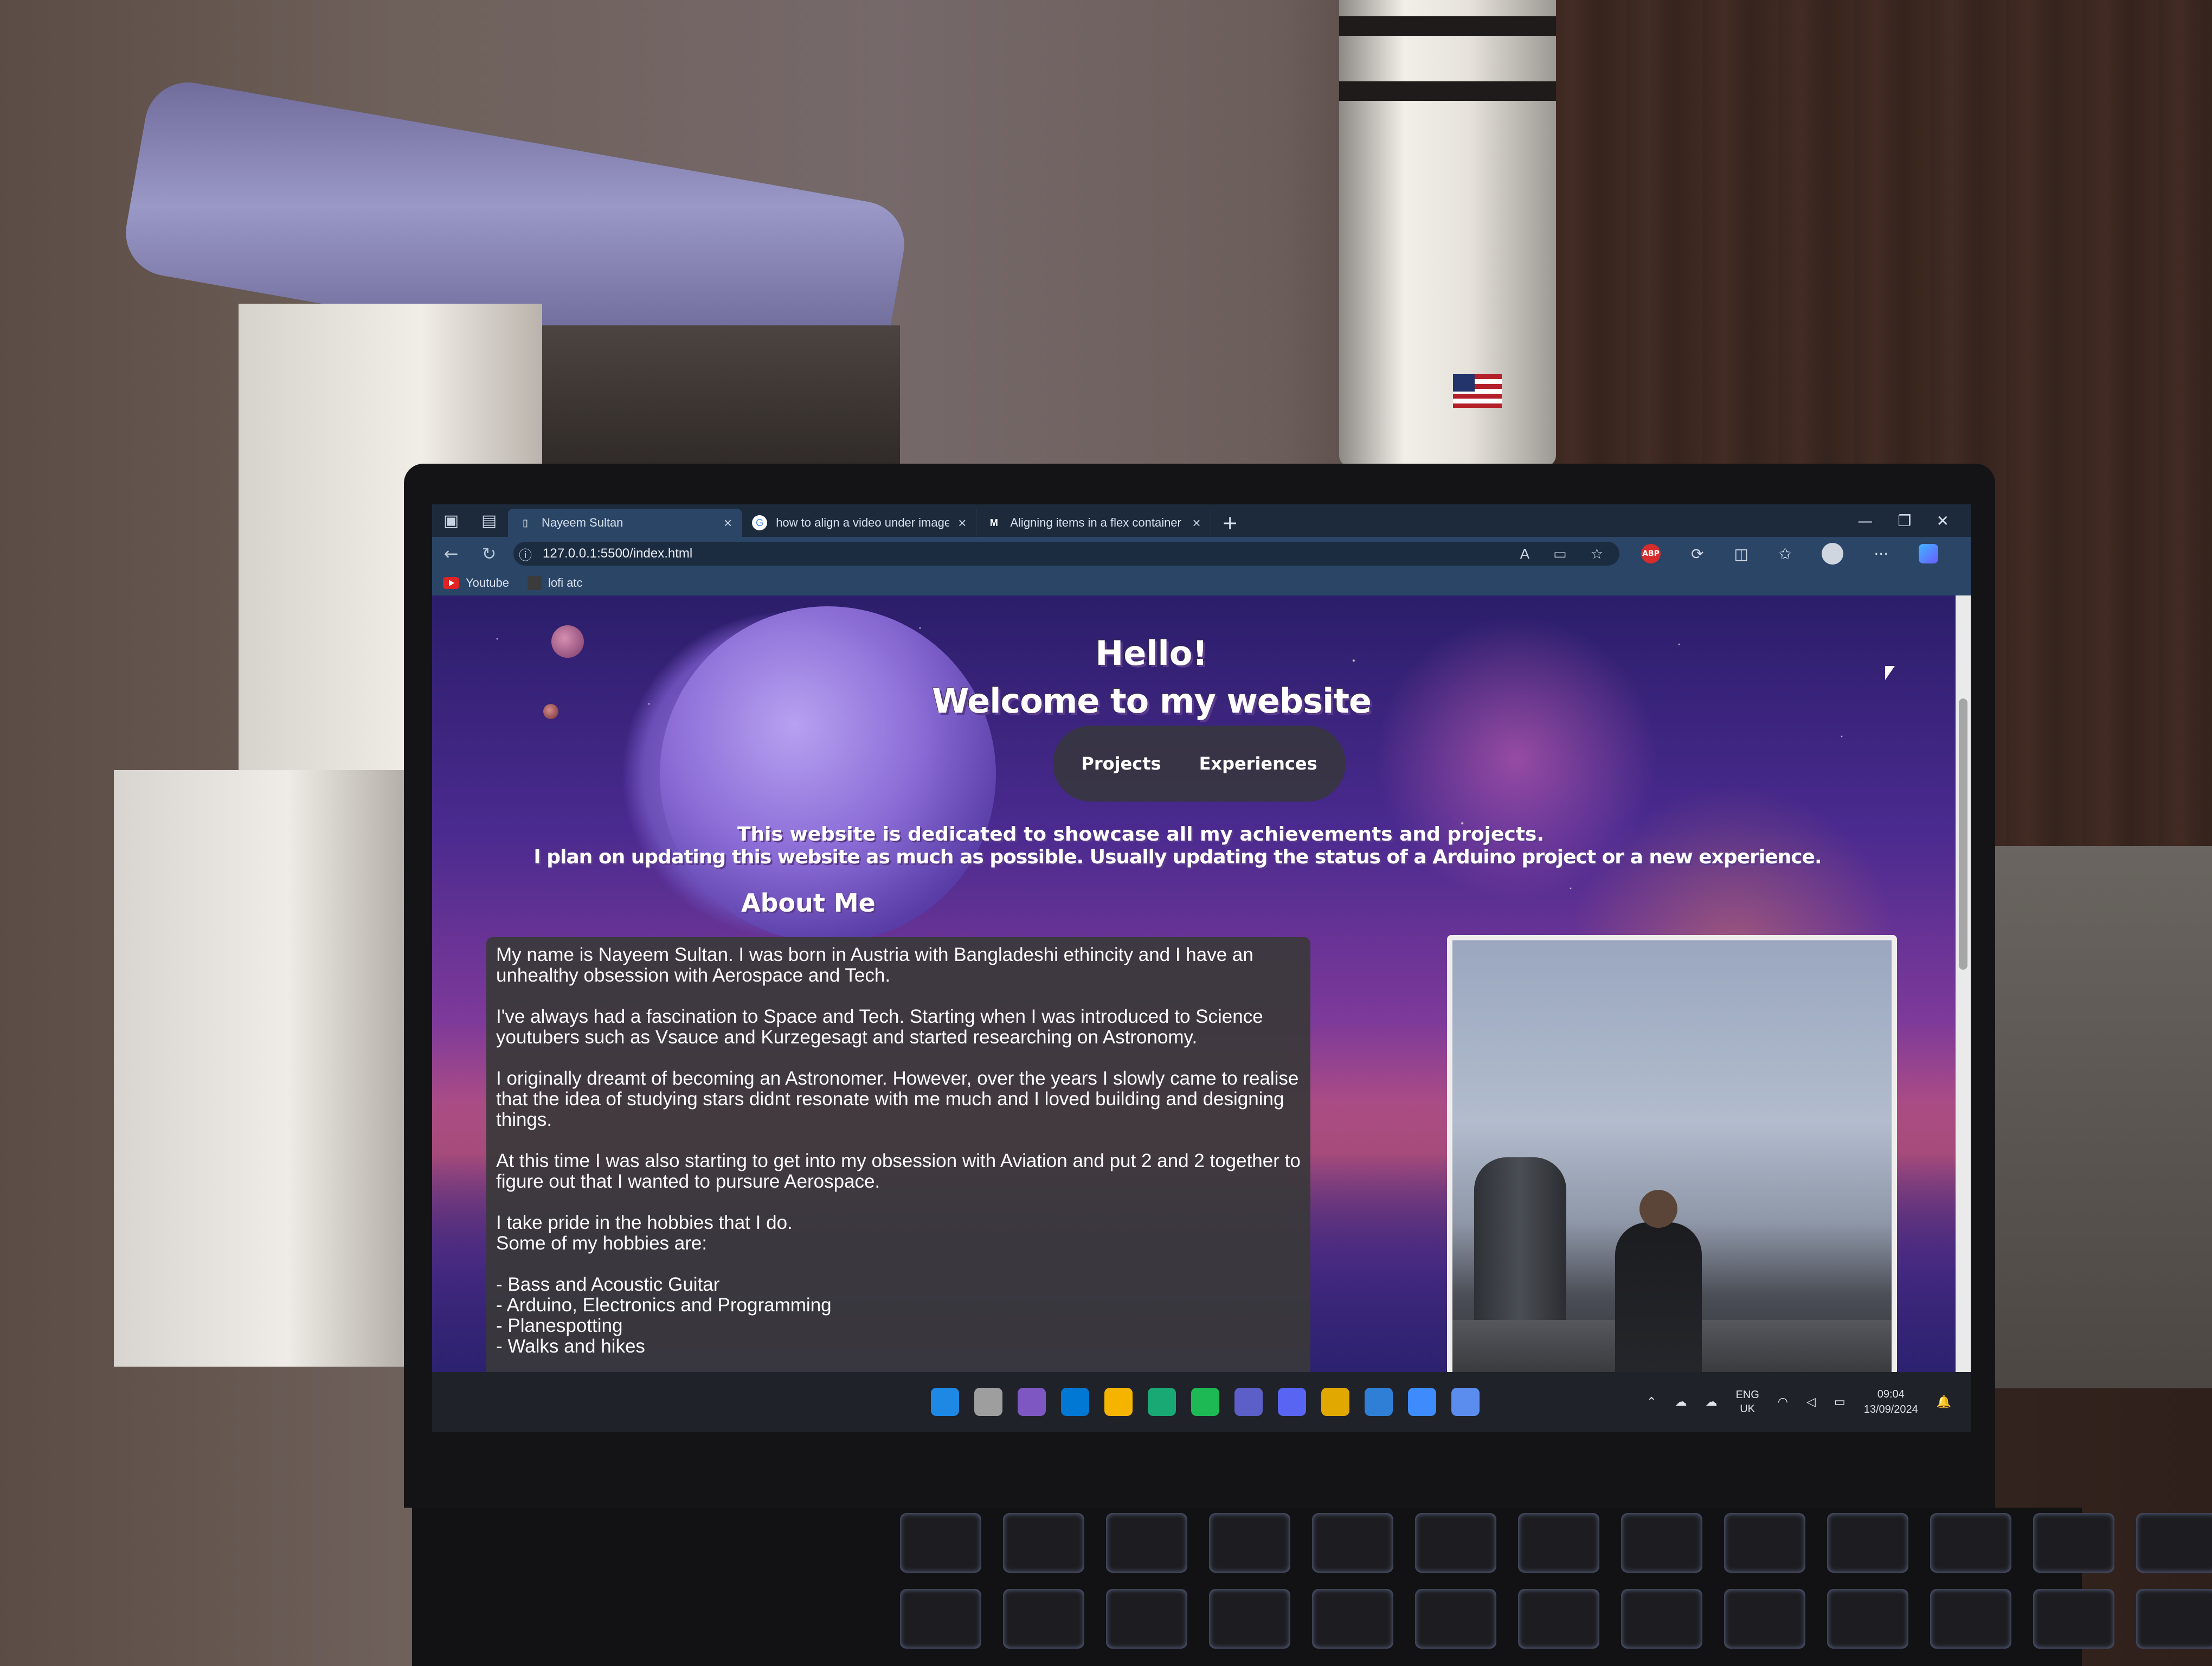 The height and width of the screenshot is (1666, 2212). I want to click on new-tab-button: +, so click(1230, 523).